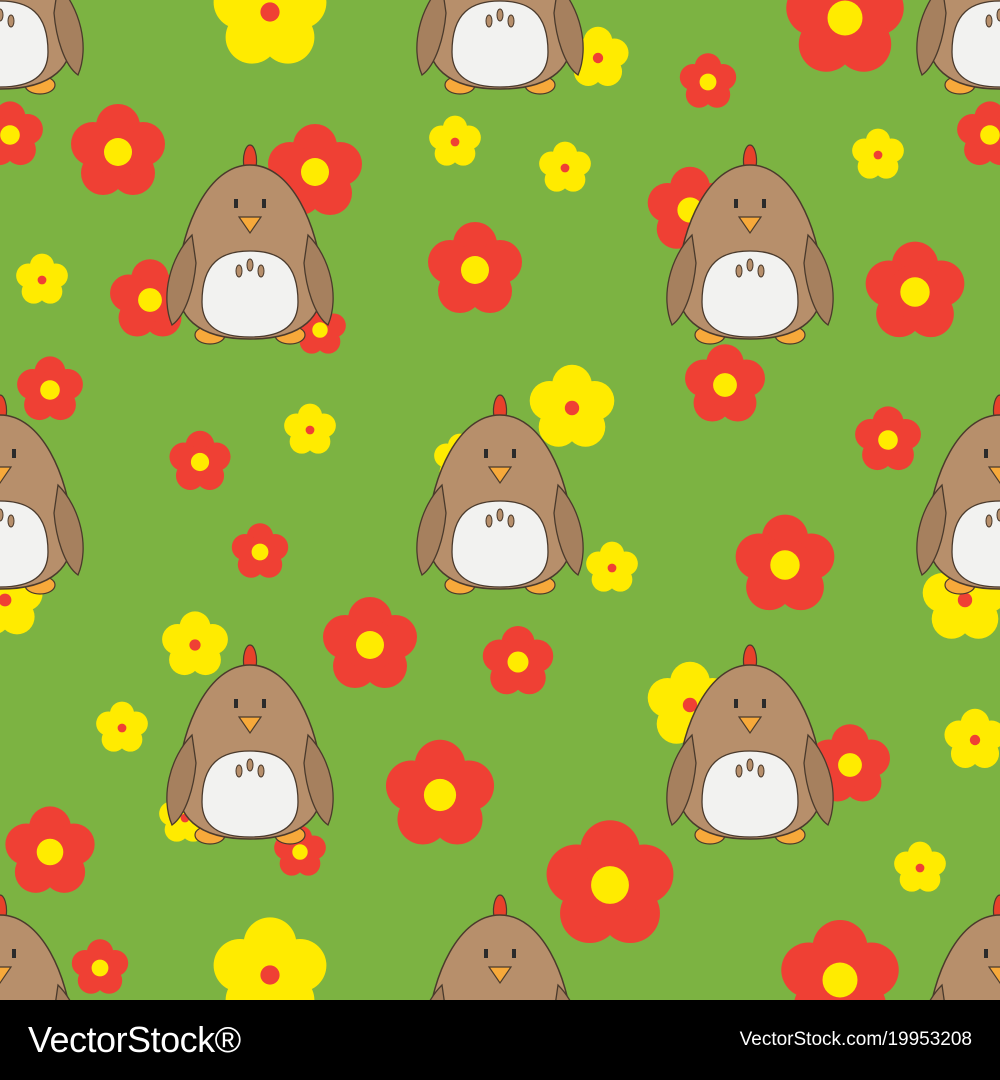 The width and height of the screenshot is (1000, 1080). What do you see at coordinates (134, 1039) in the screenshot?
I see `brand-logo-text: VectorStock®` at bounding box center [134, 1039].